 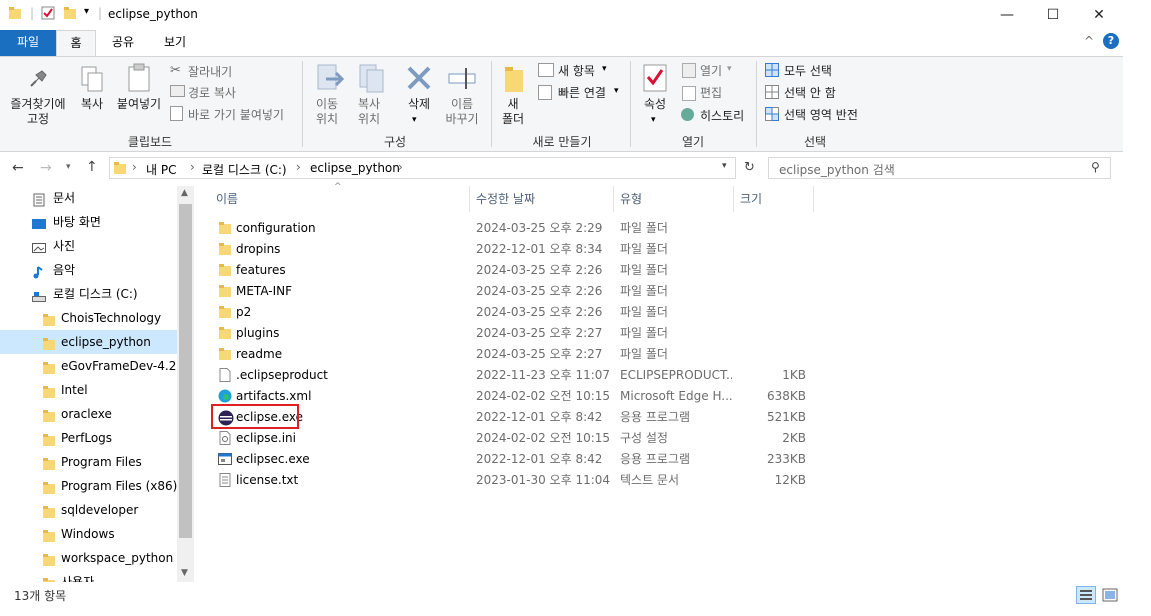 What do you see at coordinates (88, 222) in the screenshot?
I see `sidebar-item: 바탕 화면` at bounding box center [88, 222].